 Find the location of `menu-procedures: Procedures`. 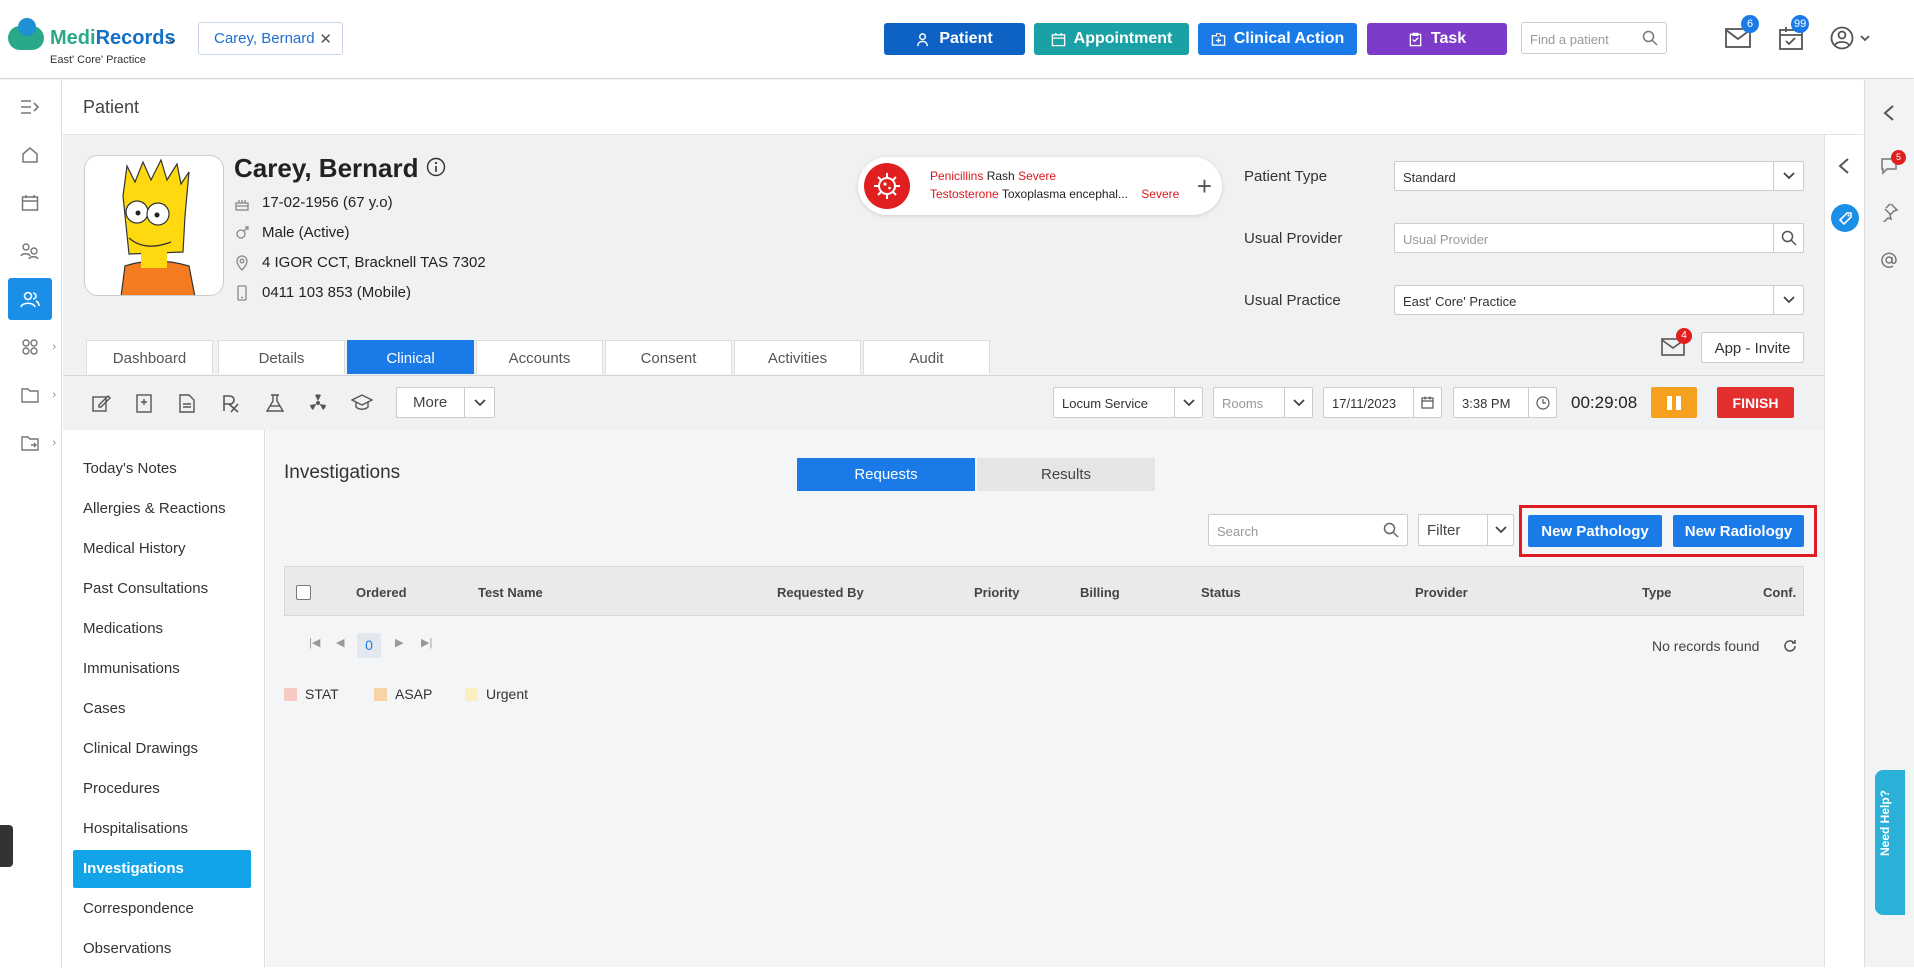

menu-procedures: Procedures is located at coordinates (162, 789).